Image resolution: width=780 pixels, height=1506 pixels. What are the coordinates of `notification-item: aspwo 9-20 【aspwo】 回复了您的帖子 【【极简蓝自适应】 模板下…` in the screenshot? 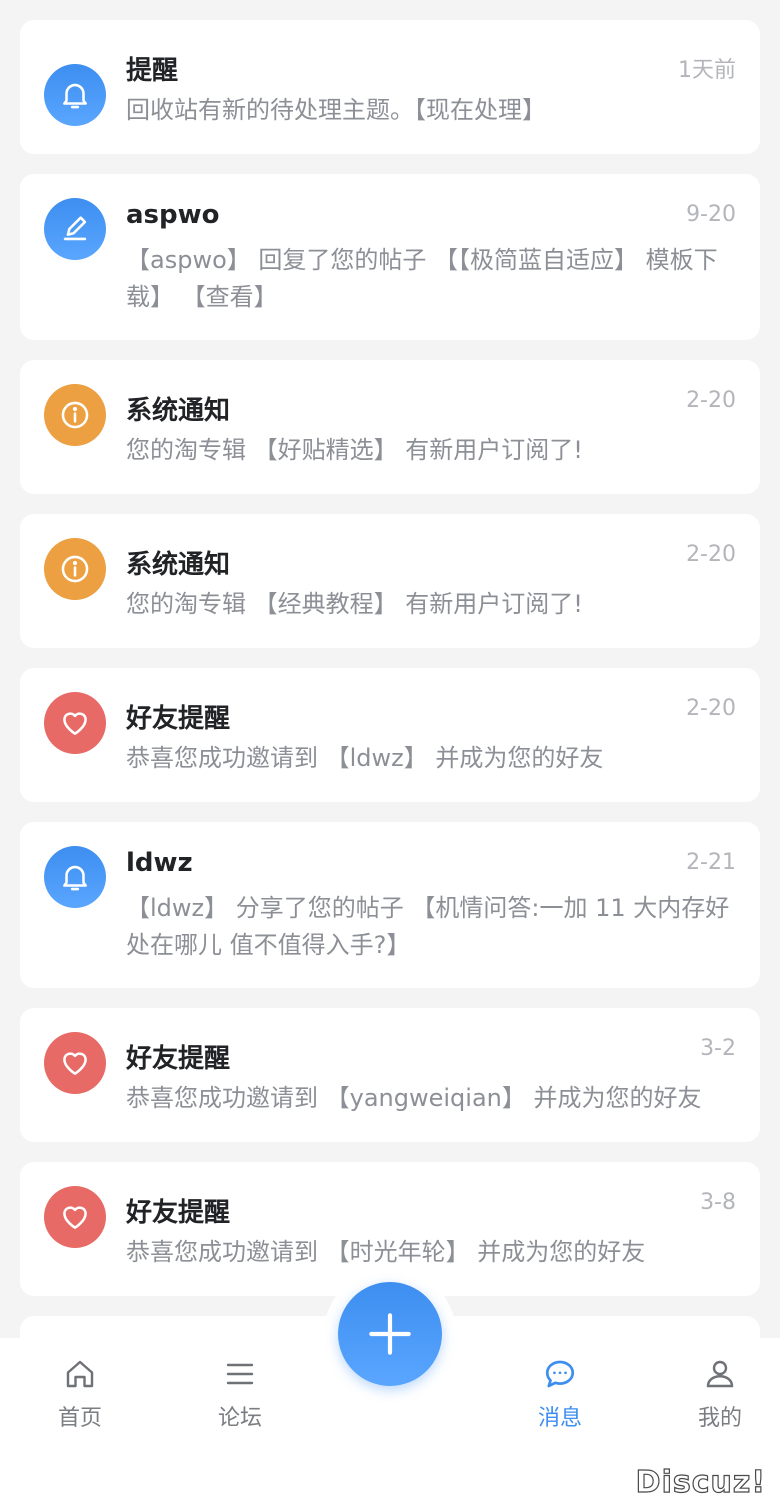 It's located at (390, 257).